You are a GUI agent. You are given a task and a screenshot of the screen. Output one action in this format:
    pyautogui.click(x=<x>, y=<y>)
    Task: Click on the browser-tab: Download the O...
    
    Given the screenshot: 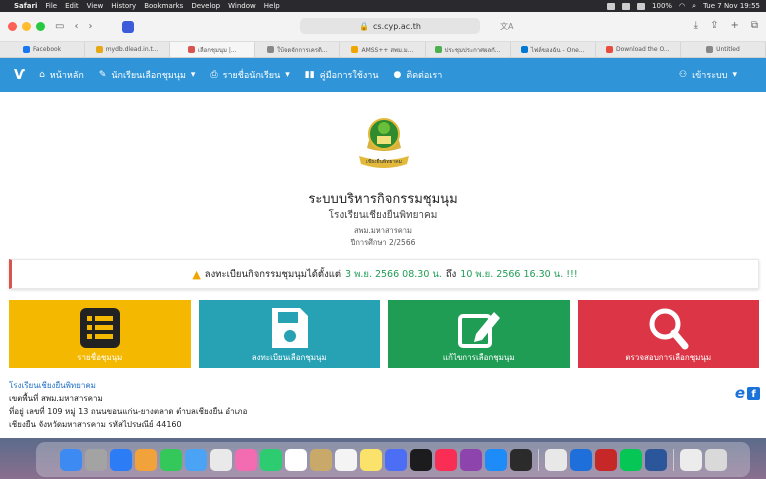 What is the action you would take?
    pyautogui.click(x=638, y=49)
    